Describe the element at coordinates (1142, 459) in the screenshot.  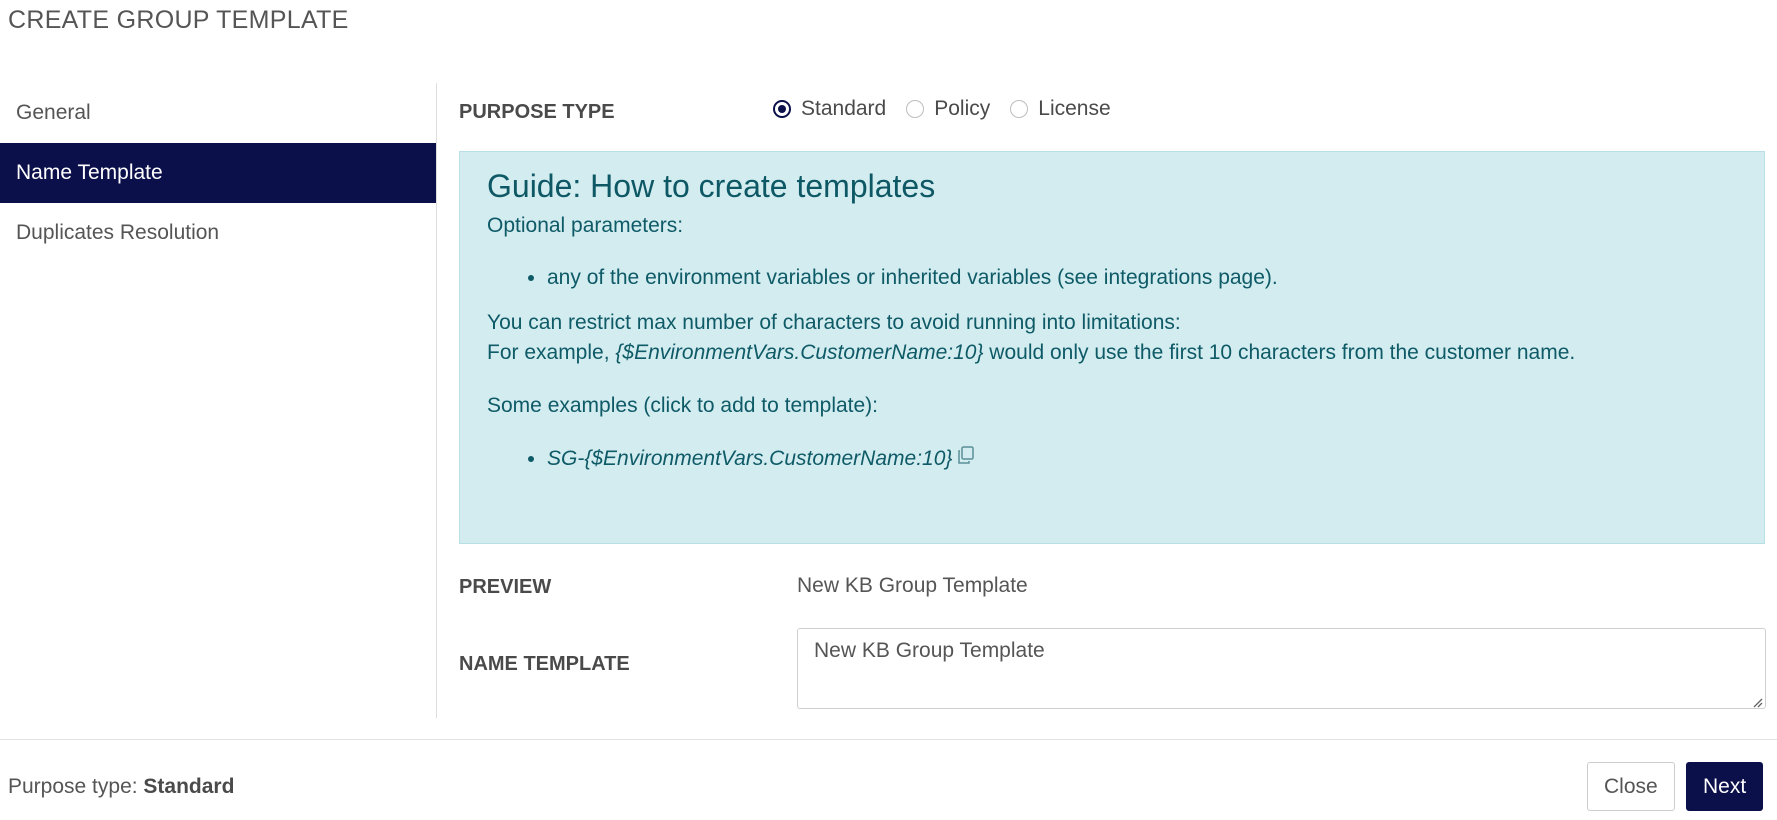
I see `guide-example-item: SG-{$EnvironmentVars.CustomerName:10}` at that location.